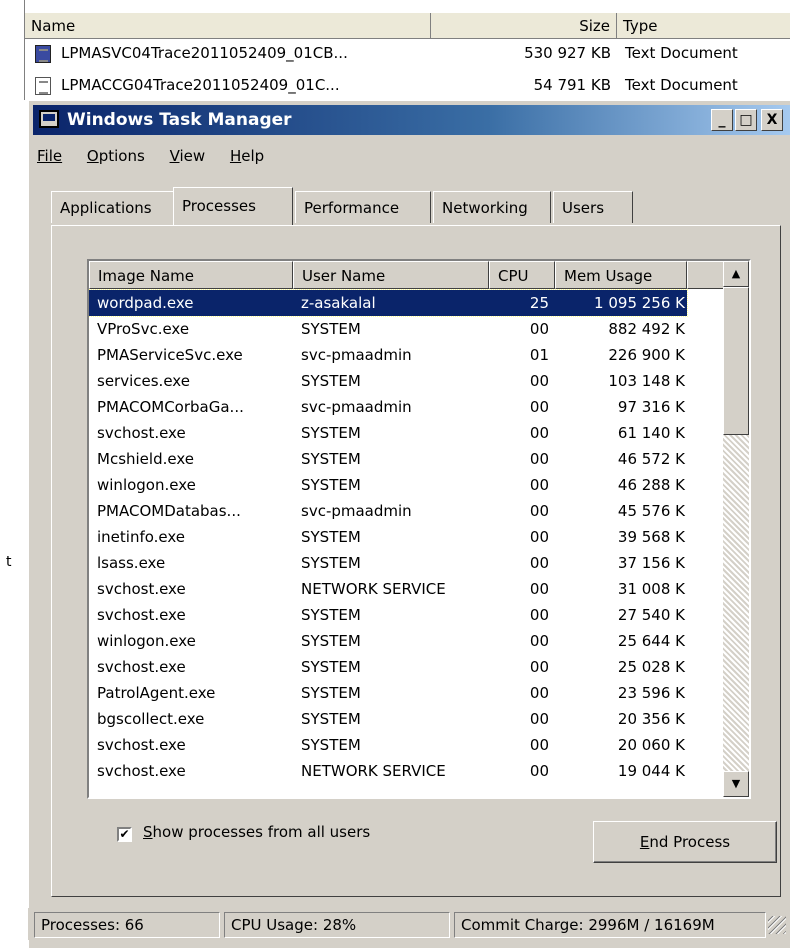 The width and height of the screenshot is (790, 948). What do you see at coordinates (156, 693) in the screenshot?
I see `process-image-name: PatrolAgent.exe` at bounding box center [156, 693].